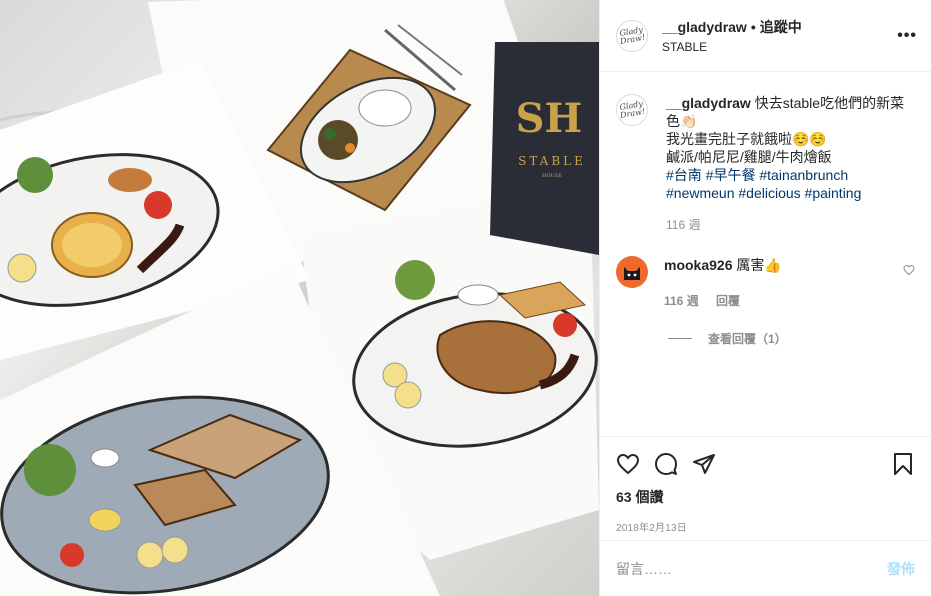 This screenshot has height=596, width=931. Describe the element at coordinates (901, 569) in the screenshot. I see `post-comment-button: 發佈` at that location.